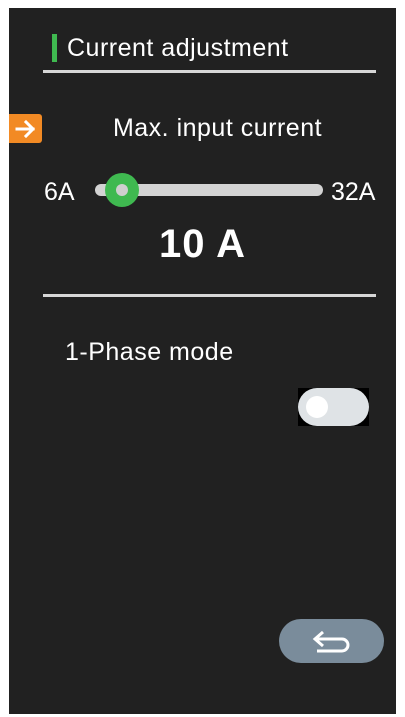 This screenshot has width=405, height=717. Describe the element at coordinates (59, 192) in the screenshot. I see `slider-min-label: 6A` at that location.